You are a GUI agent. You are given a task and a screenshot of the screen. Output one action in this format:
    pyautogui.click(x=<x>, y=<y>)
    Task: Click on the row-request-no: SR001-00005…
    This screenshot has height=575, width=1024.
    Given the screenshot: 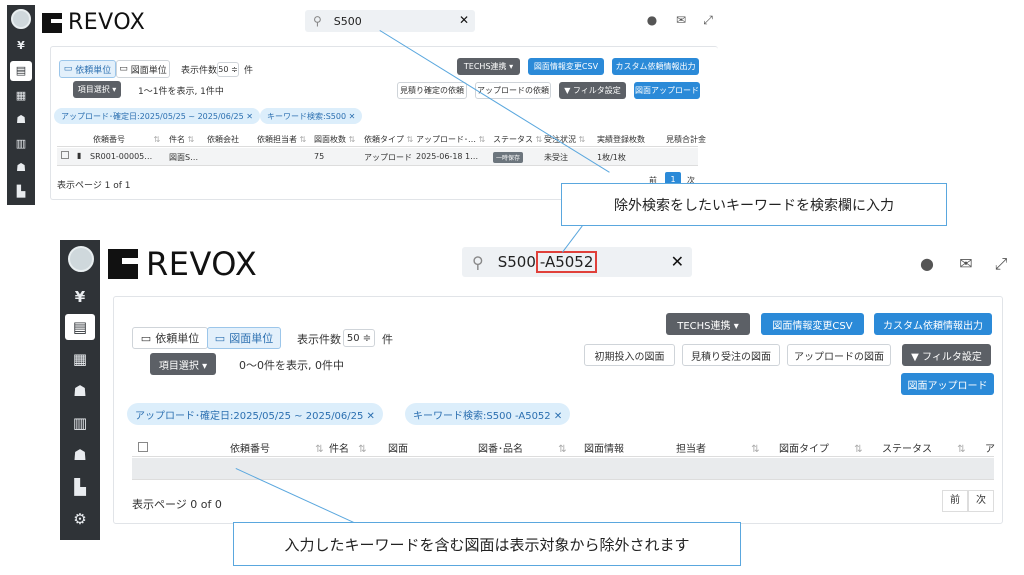 What is the action you would take?
    pyautogui.click(x=121, y=156)
    